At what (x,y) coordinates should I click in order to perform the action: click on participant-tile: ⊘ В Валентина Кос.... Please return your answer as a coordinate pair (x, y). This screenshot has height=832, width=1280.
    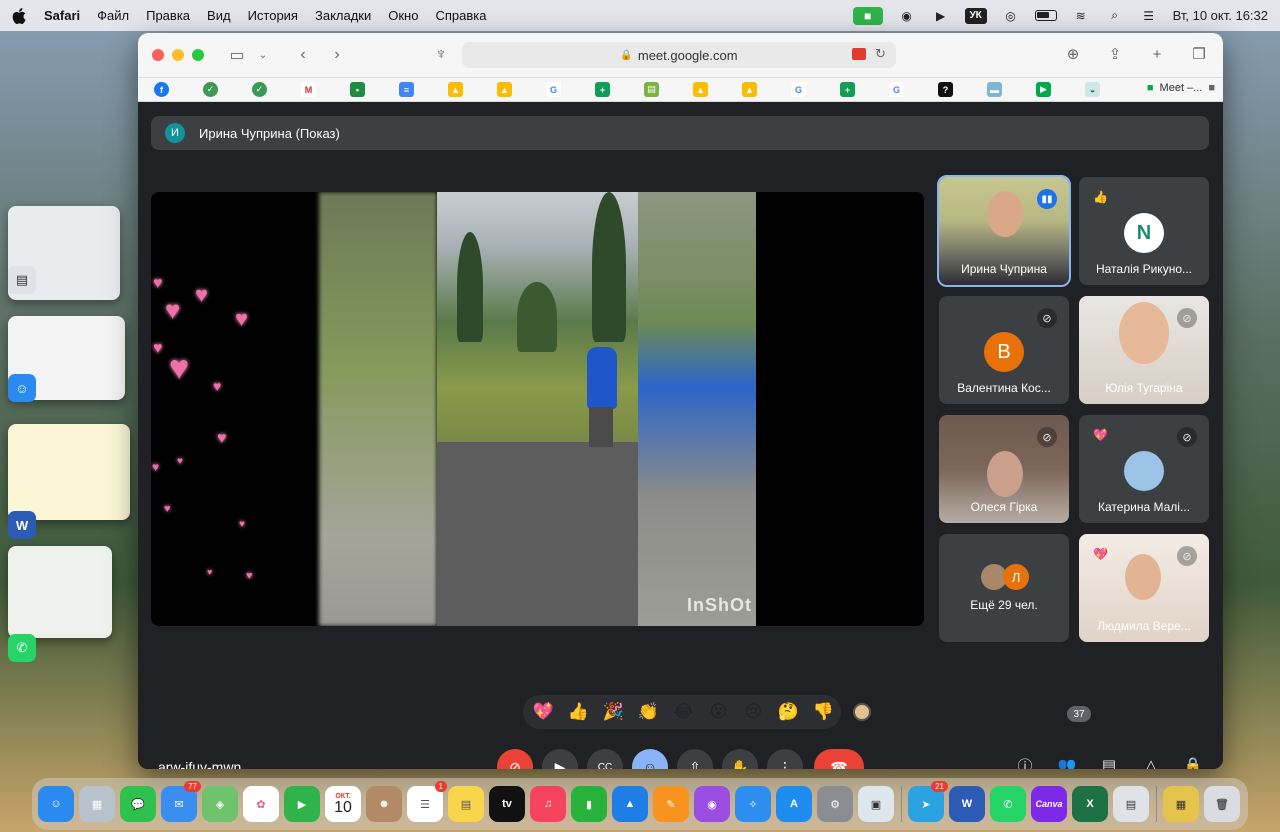
    Looking at the image, I should click on (1004, 350).